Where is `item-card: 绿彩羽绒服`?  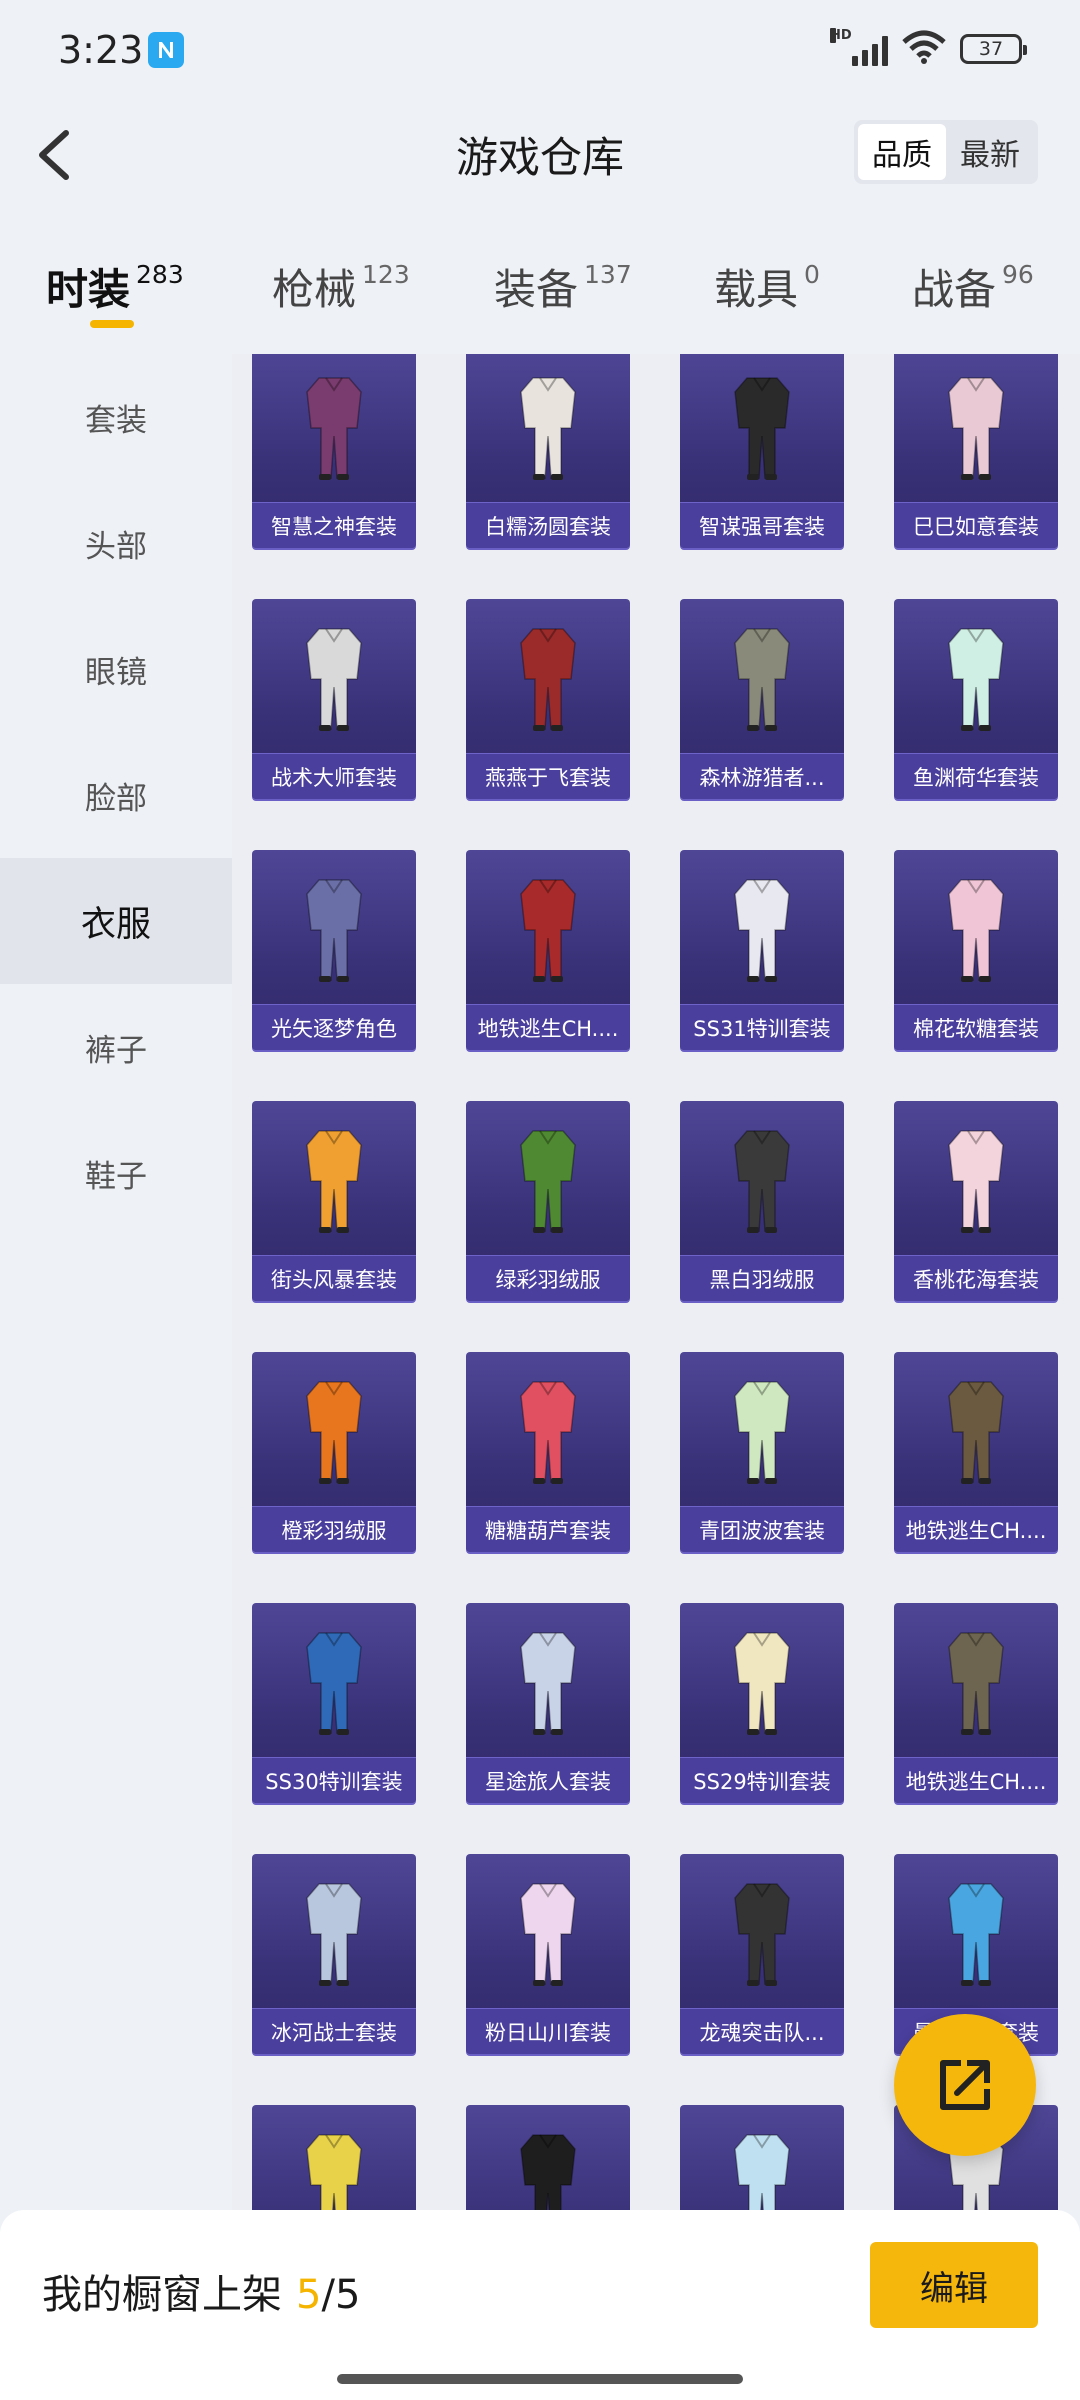
item-card: 绿彩羽绒服 is located at coordinates (548, 1201).